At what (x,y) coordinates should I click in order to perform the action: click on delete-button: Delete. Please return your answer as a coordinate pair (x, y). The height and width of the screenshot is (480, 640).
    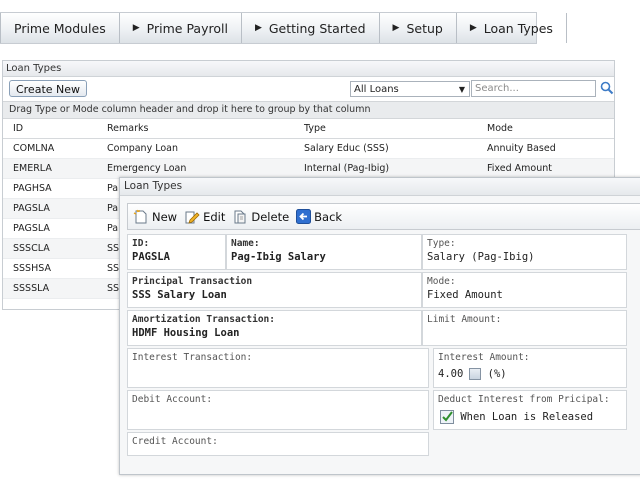
    Looking at the image, I should click on (260, 217).